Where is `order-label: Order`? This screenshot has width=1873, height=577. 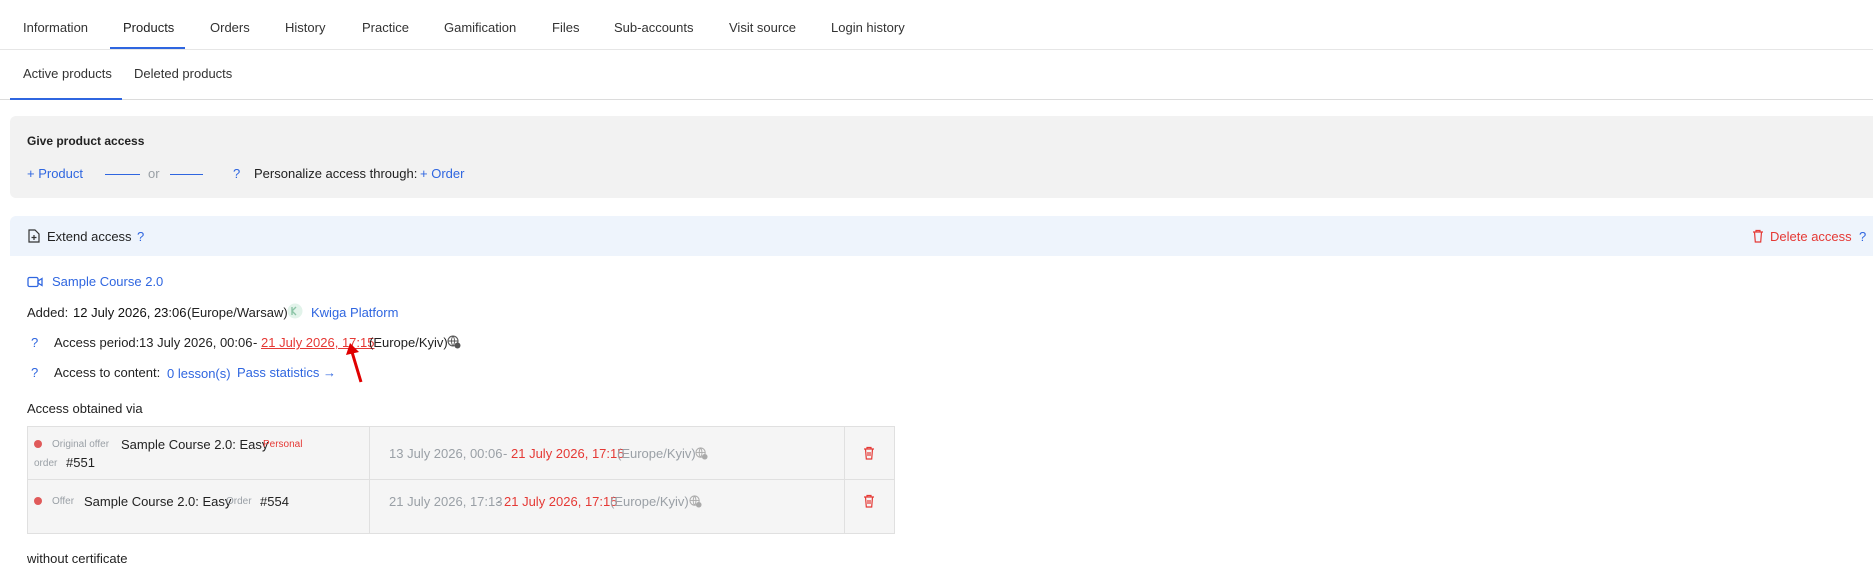
order-label: Order is located at coordinates (239, 501).